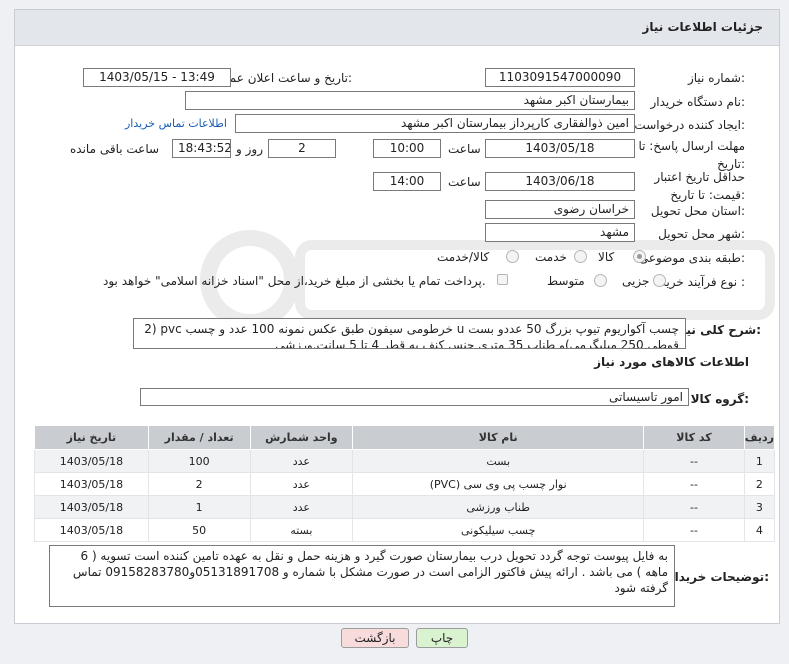  What do you see at coordinates (560, 77) in the screenshot?
I see `need-number-field: 1103091547000090` at bounding box center [560, 77].